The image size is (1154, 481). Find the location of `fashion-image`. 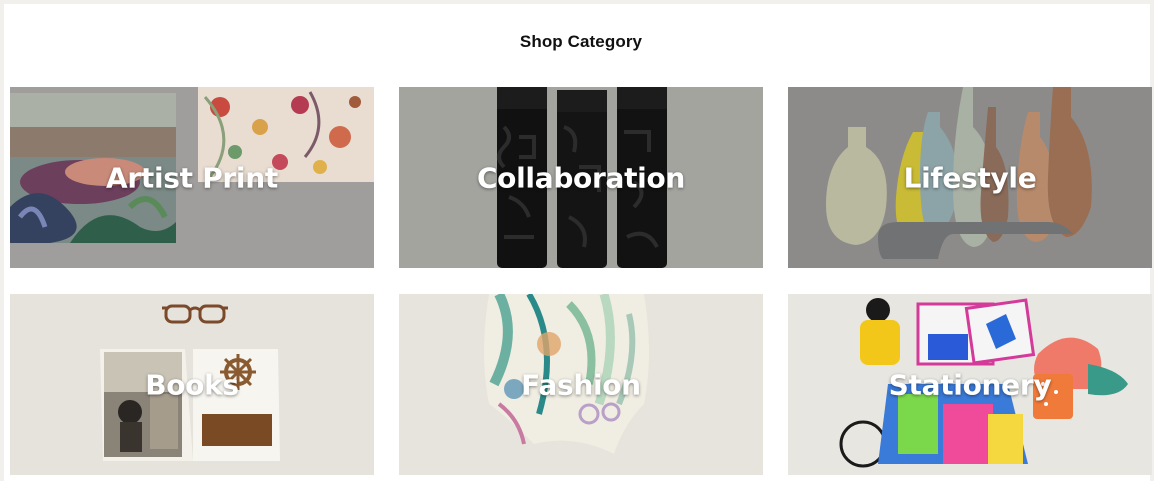

fashion-image is located at coordinates (566, 374).